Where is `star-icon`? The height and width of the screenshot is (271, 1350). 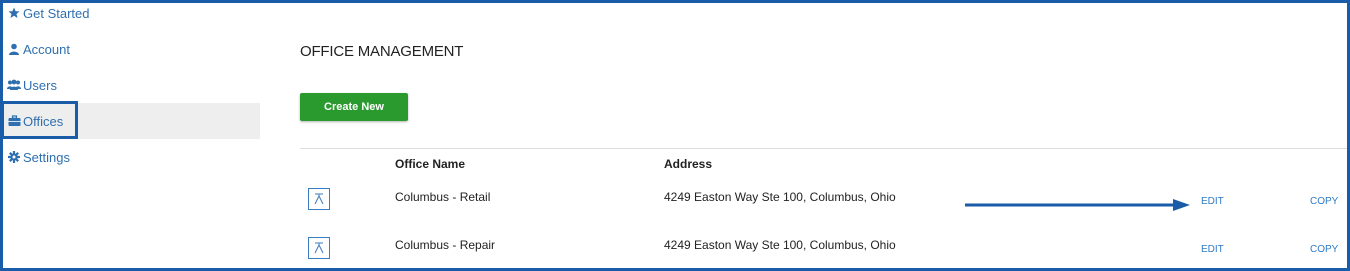
star-icon is located at coordinates (14, 13).